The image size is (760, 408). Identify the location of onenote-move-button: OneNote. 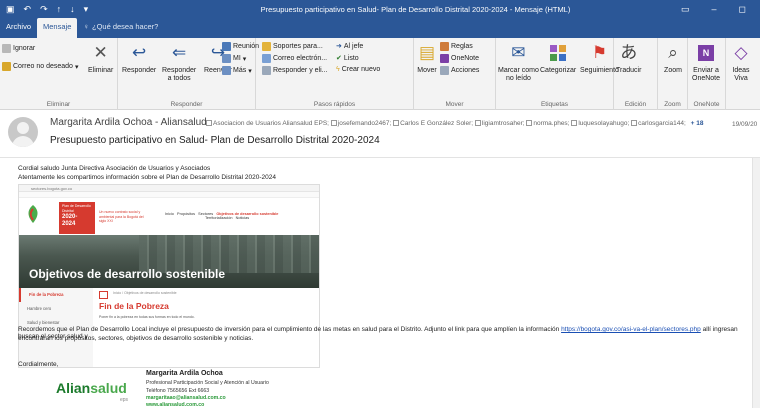
(459, 58).